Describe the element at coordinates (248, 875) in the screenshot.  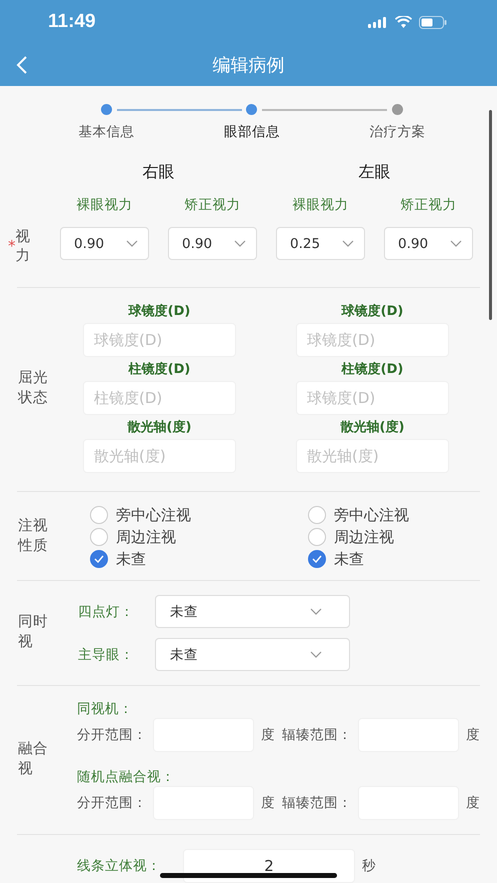
I see `home-indicator-overlay` at that location.